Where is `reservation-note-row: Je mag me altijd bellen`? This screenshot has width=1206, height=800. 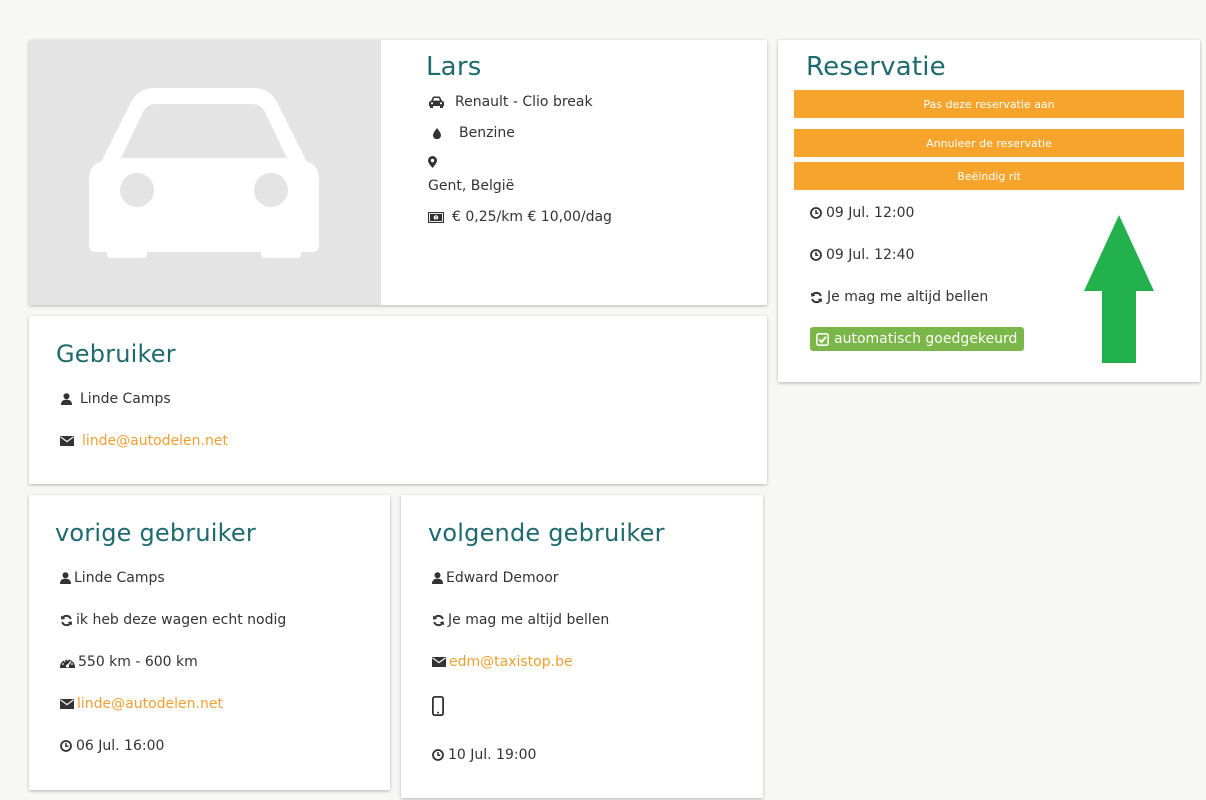 reservation-note-row: Je mag me altijd bellen is located at coordinates (899, 297).